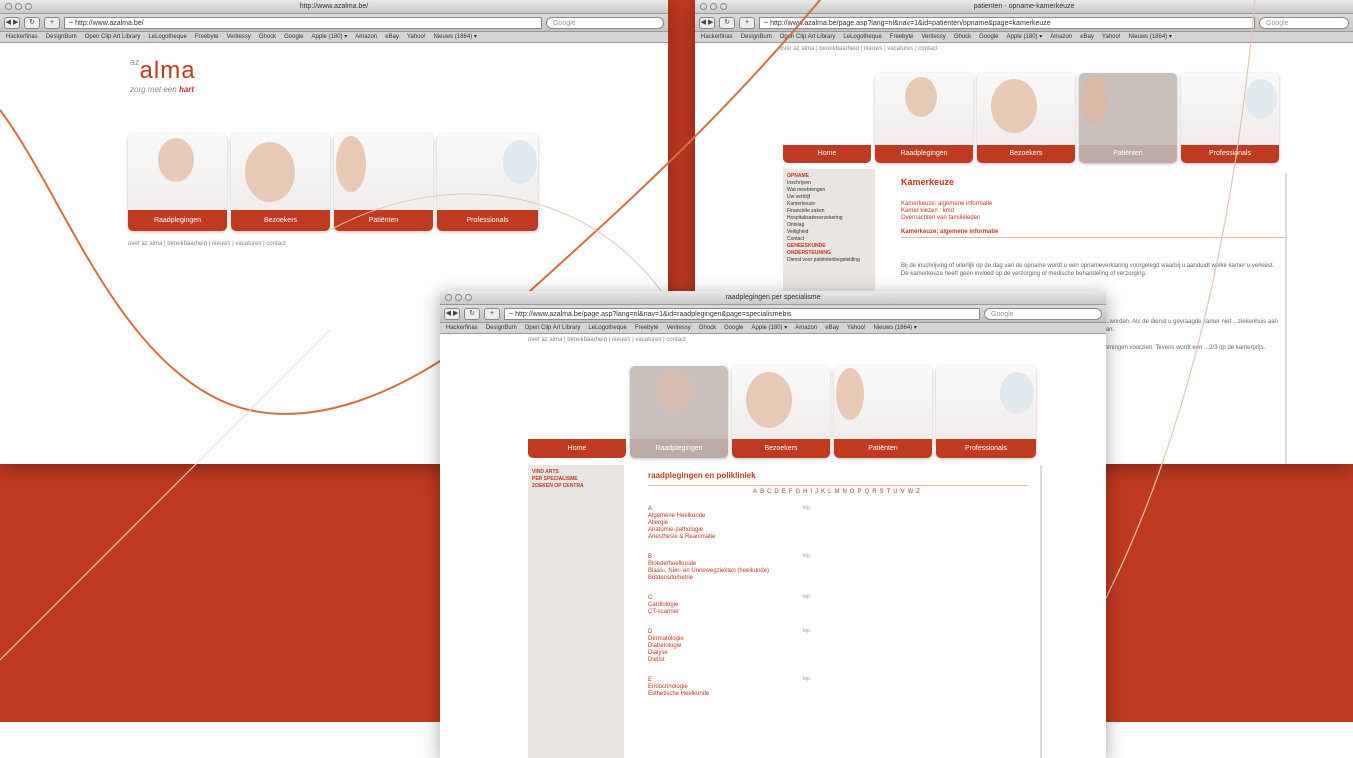 This screenshot has height=758, width=1353. Describe the element at coordinates (924, 118) in the screenshot. I see `tab-raadplegingen: Raadplegingen` at that location.